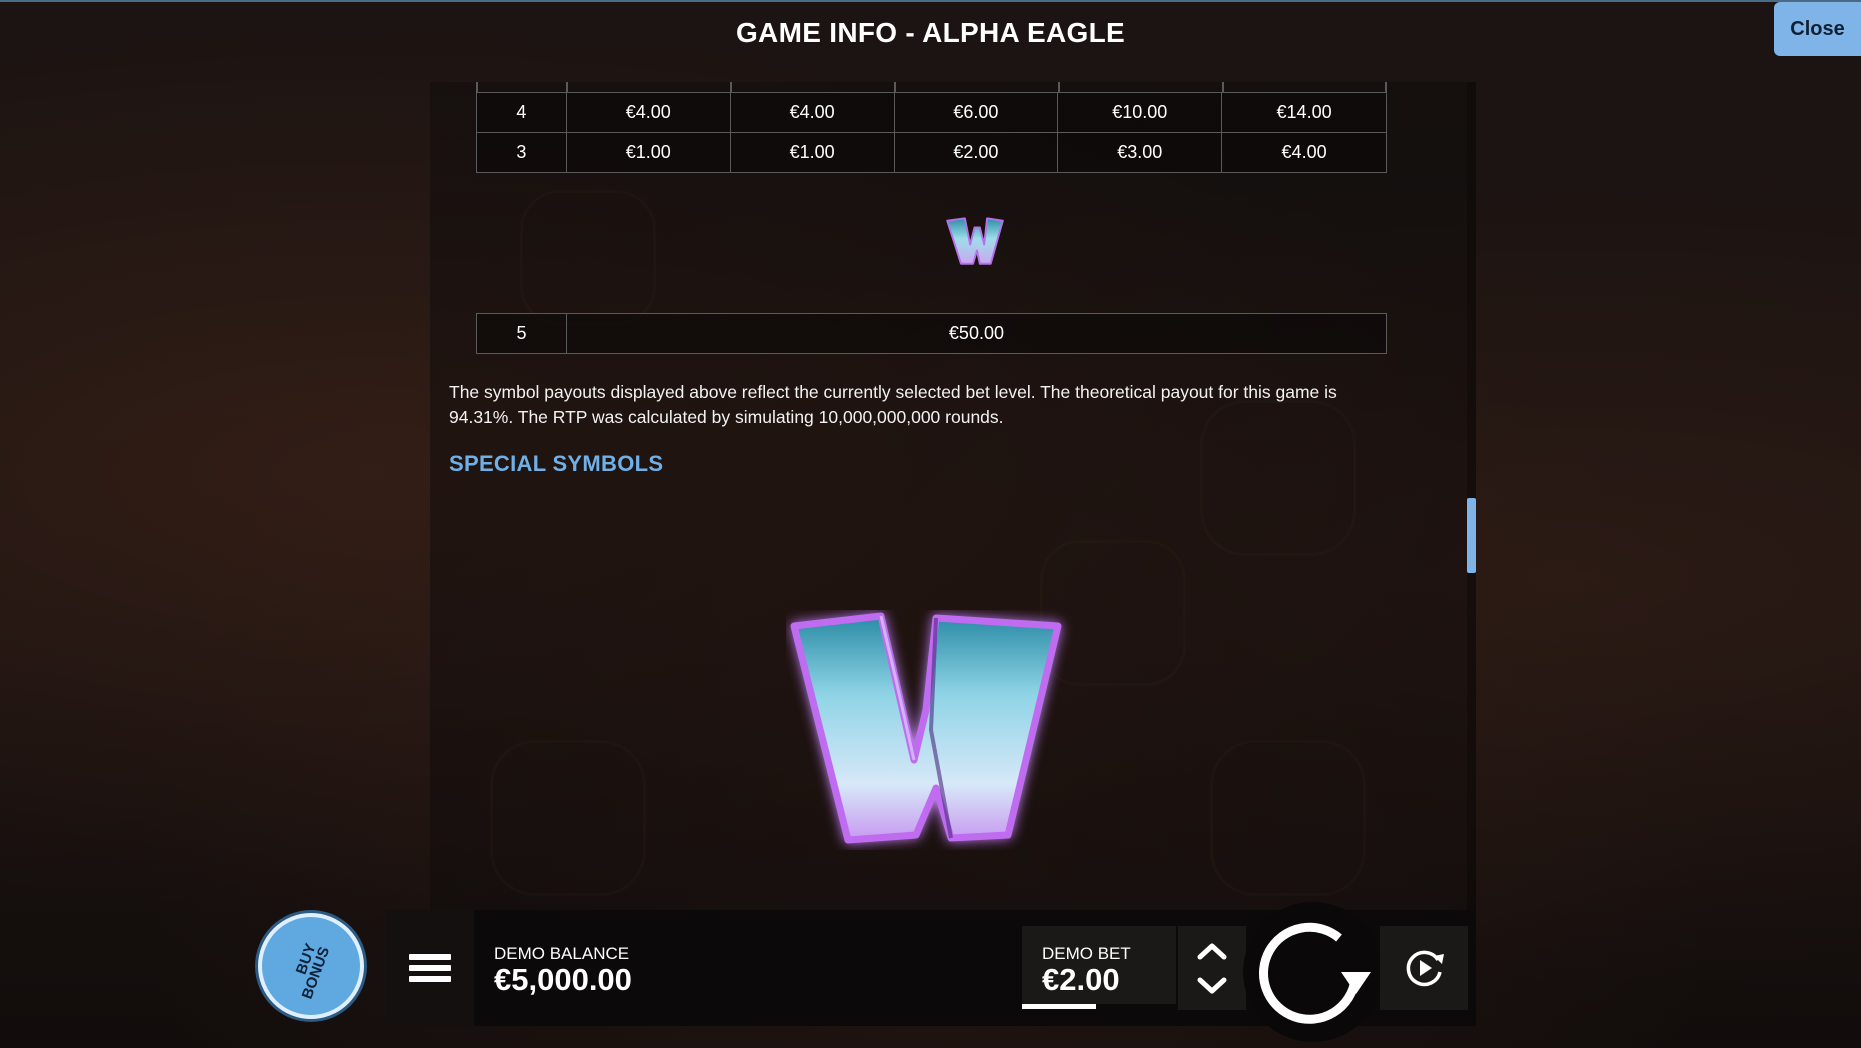 This screenshot has width=1861, height=1048. I want to click on count-cell: 4, so click(521, 112).